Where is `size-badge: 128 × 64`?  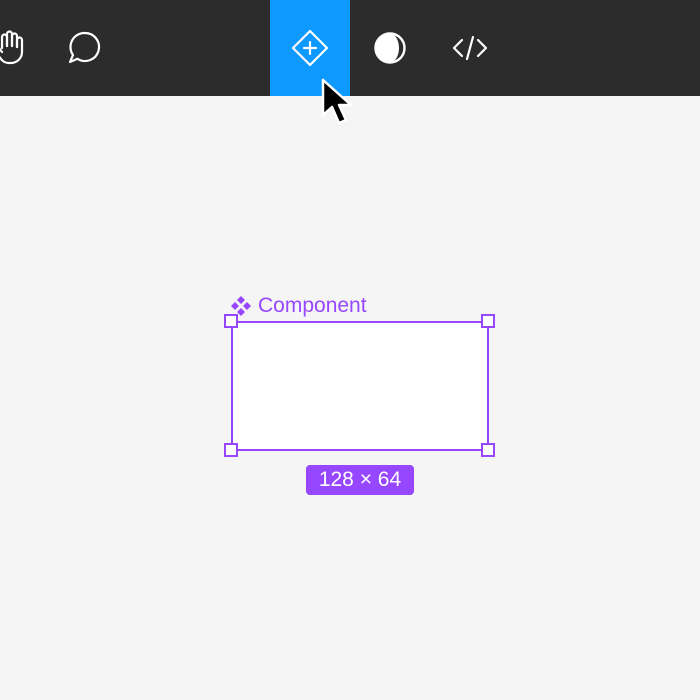
size-badge: 128 × 64 is located at coordinates (360, 480).